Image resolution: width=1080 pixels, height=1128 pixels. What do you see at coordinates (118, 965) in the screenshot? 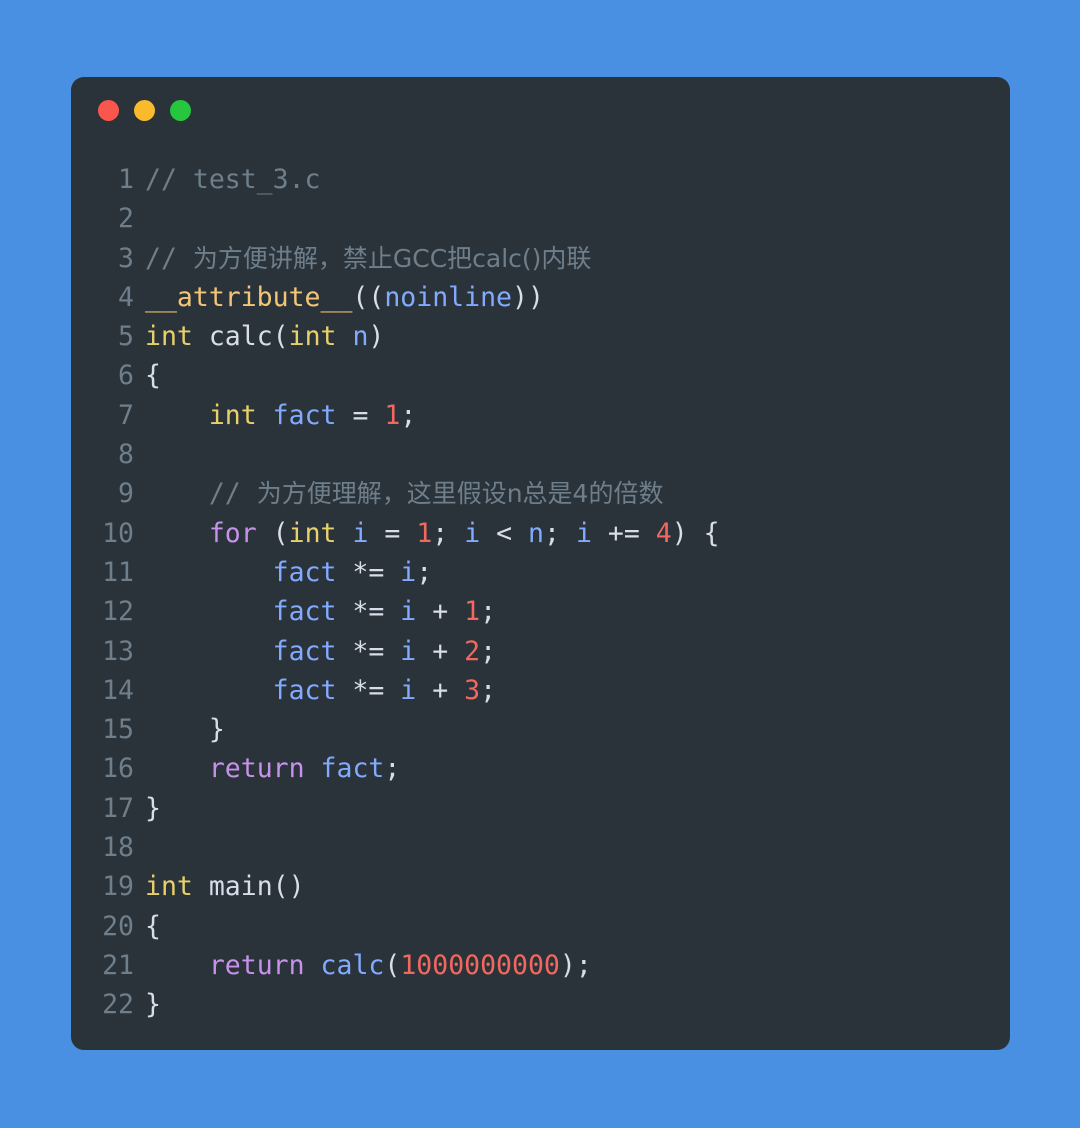
I see `line-number: 21` at bounding box center [118, 965].